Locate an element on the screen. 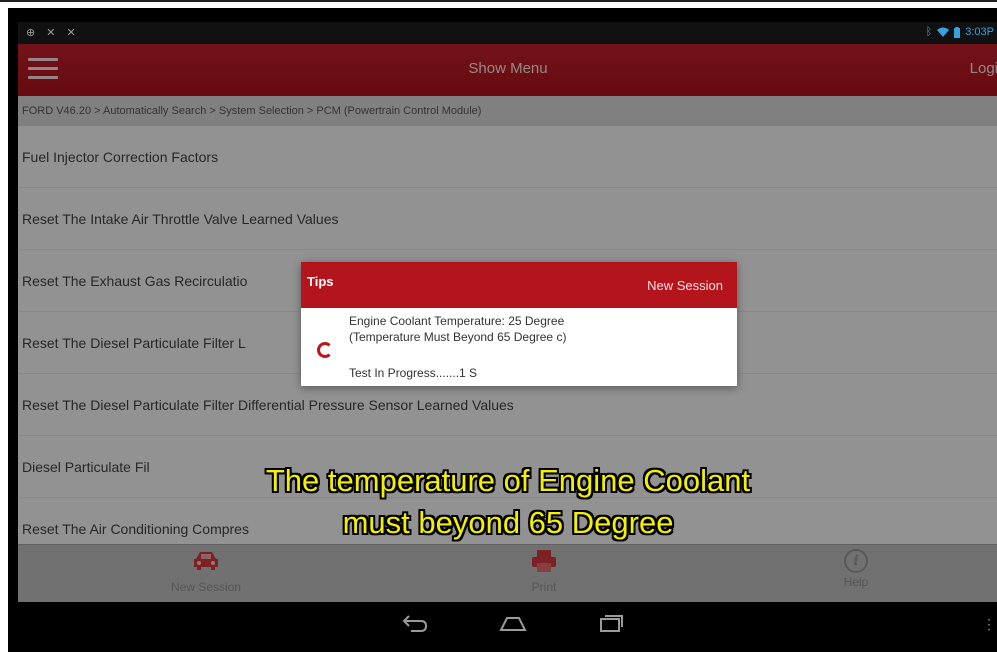  dialog-title: Tips is located at coordinates (320, 281).